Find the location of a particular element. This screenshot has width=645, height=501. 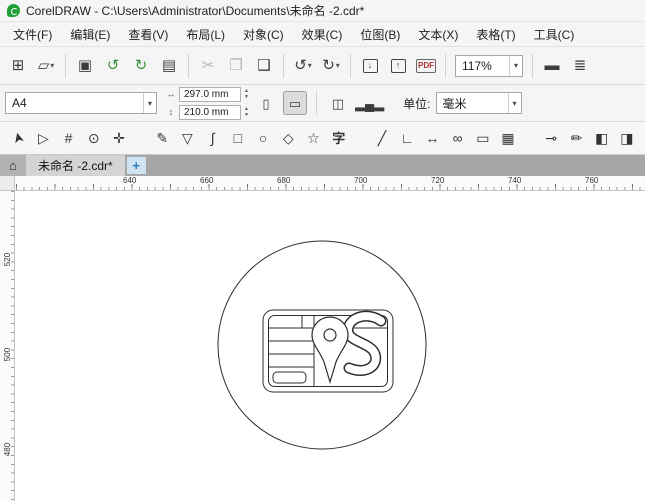

page-size-combo: A4 ▾ is located at coordinates (81, 103).